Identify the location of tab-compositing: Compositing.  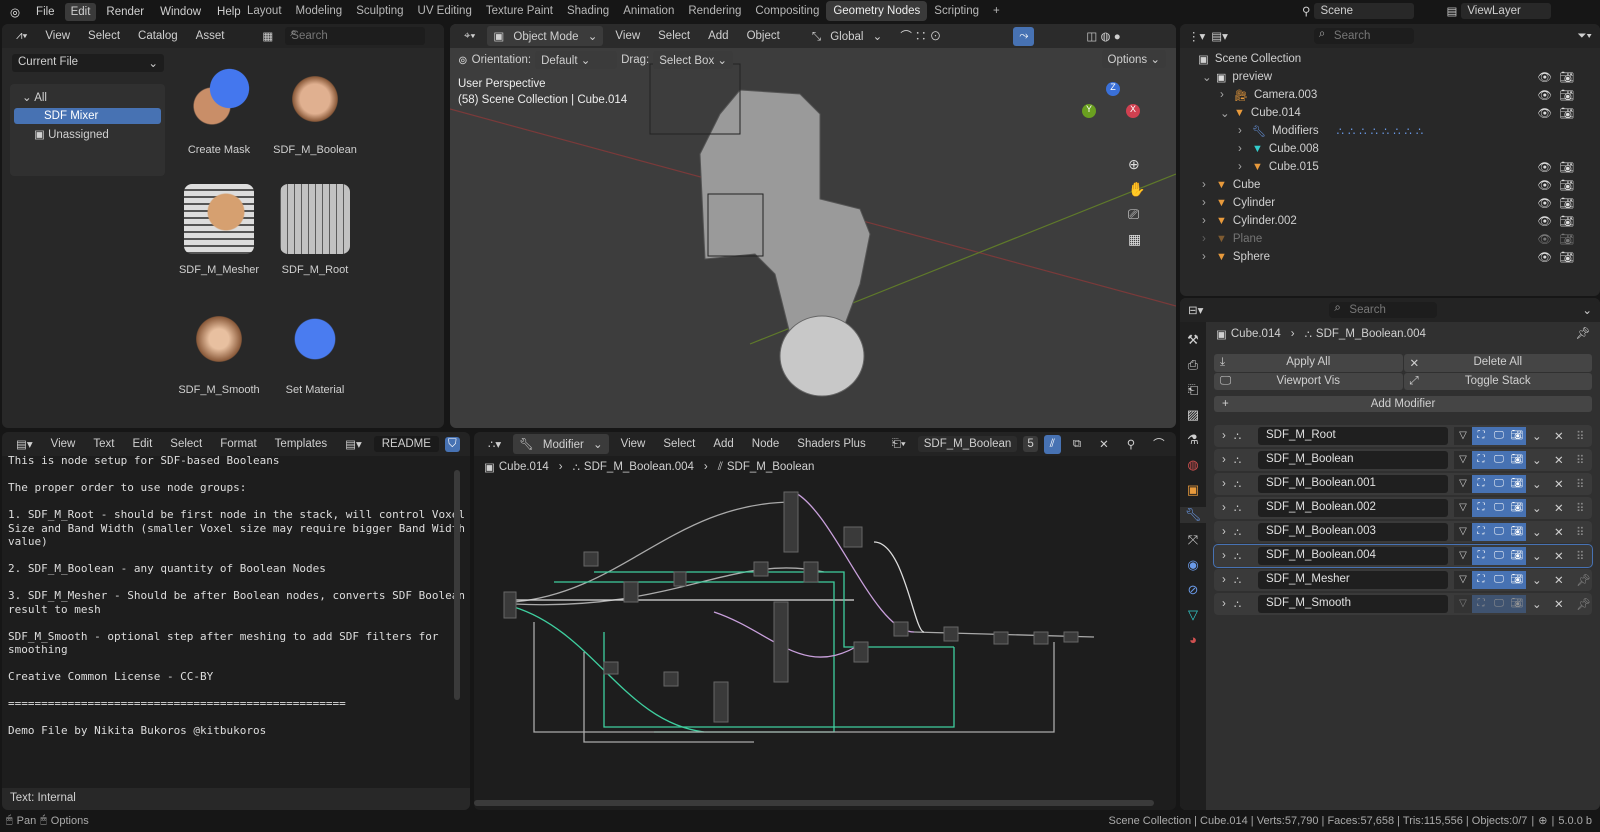
(787, 11).